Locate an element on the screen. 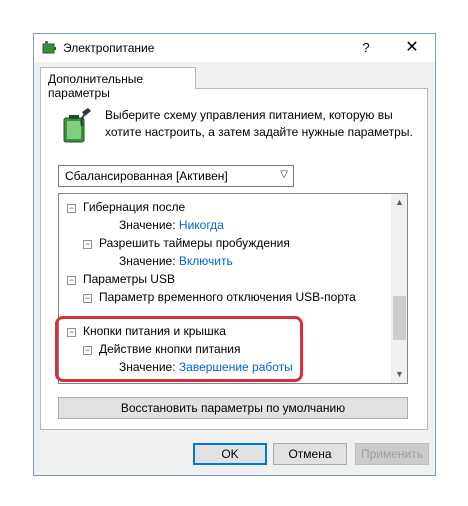 Image resolution: width=468 pixels, height=506 pixels. tab-advanced-settings: Дополнительные параметры is located at coordinates (118, 83).